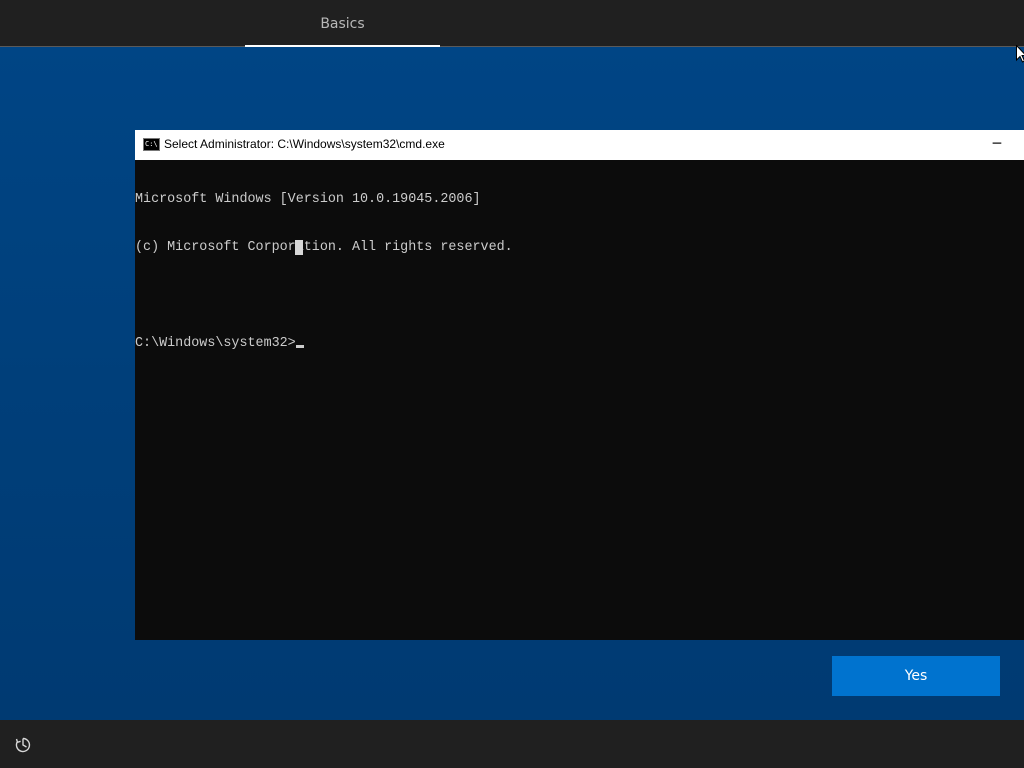 This screenshot has width=1024, height=768. What do you see at coordinates (997, 145) in the screenshot?
I see `minimize-button: ─` at bounding box center [997, 145].